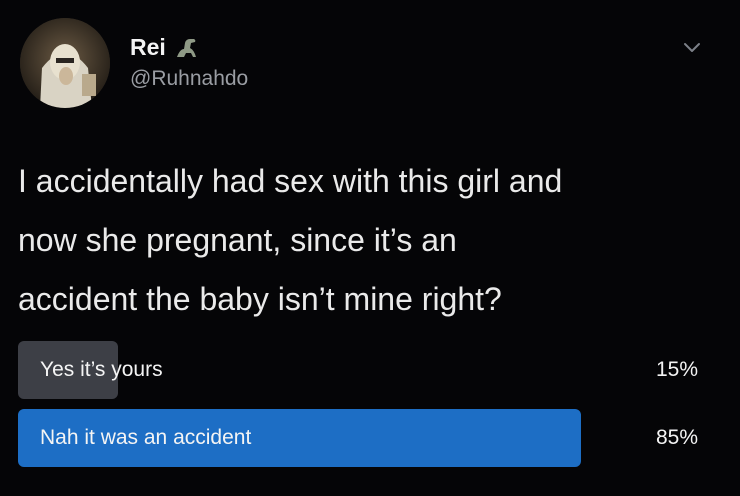 This screenshot has height=496, width=740. What do you see at coordinates (189, 79) in the screenshot?
I see `user-handle: @Ruhnahdo` at bounding box center [189, 79].